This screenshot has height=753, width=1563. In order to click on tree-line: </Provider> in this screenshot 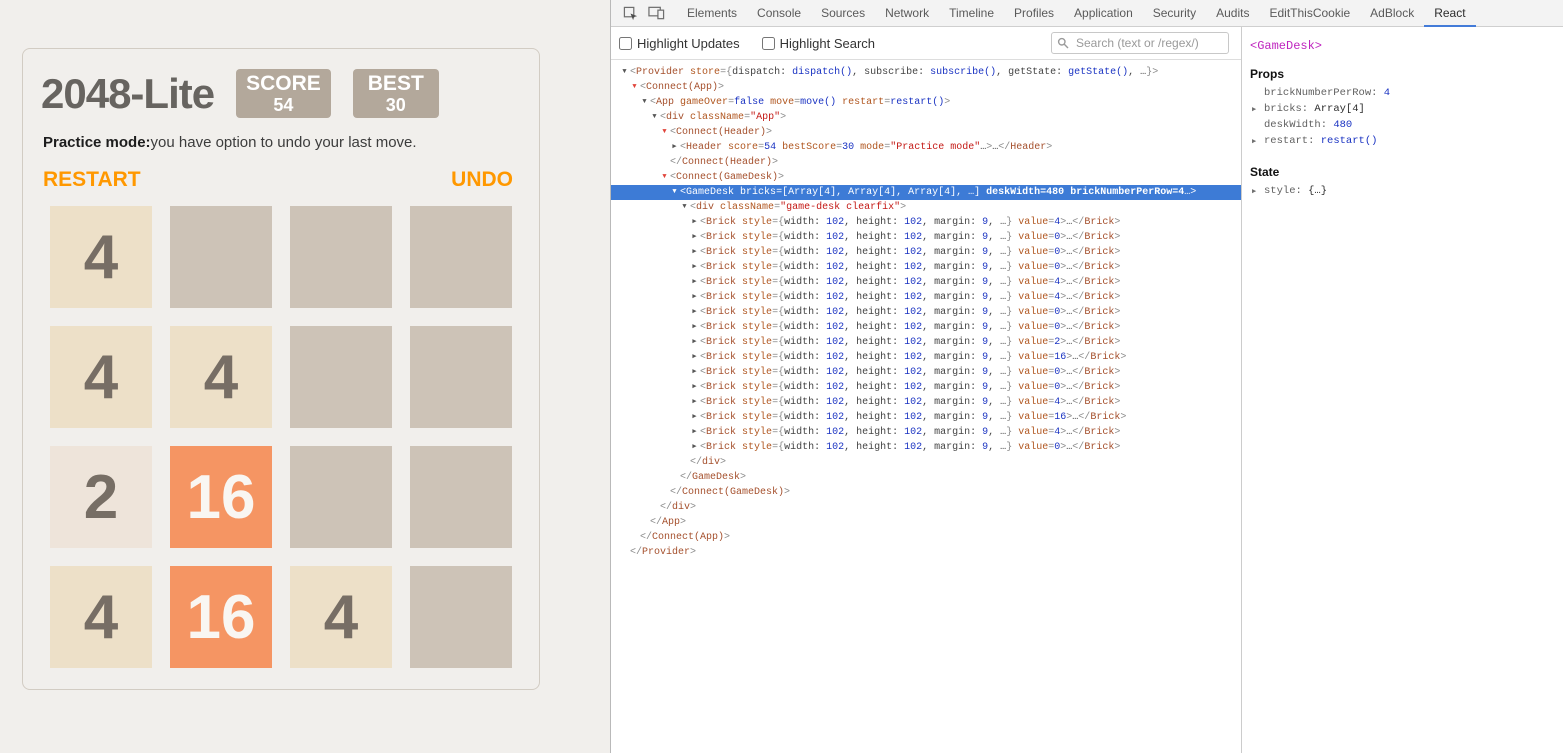, I will do `click(926, 552)`.